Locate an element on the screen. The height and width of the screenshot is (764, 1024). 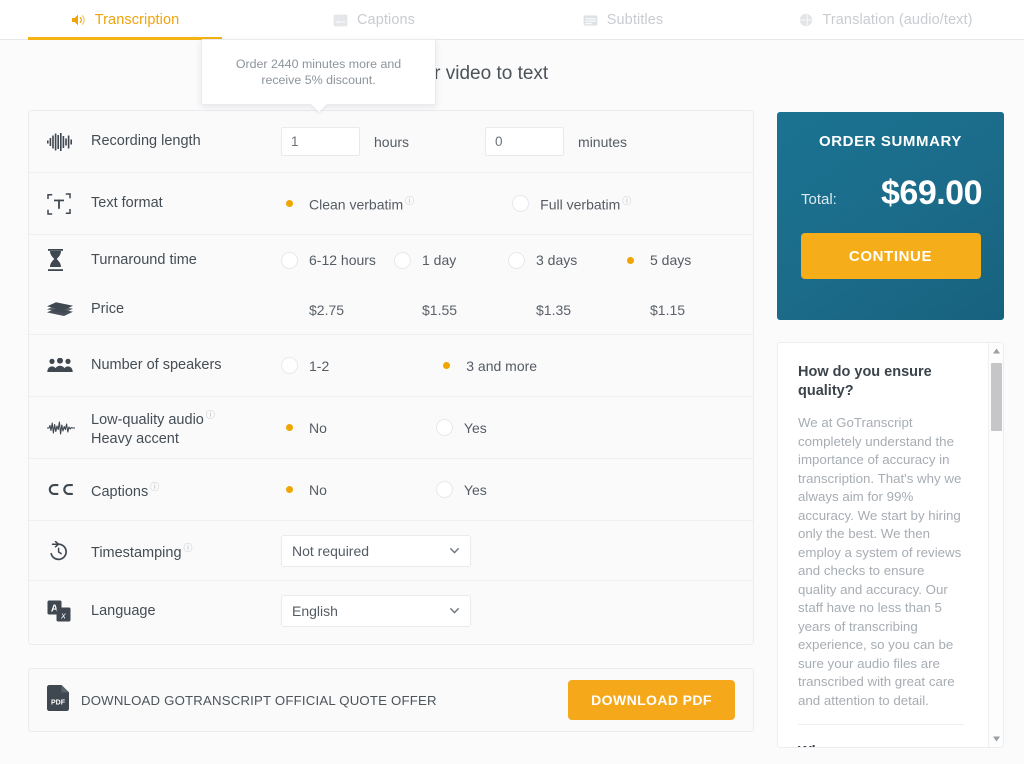
language-select: English is located at coordinates (376, 611).